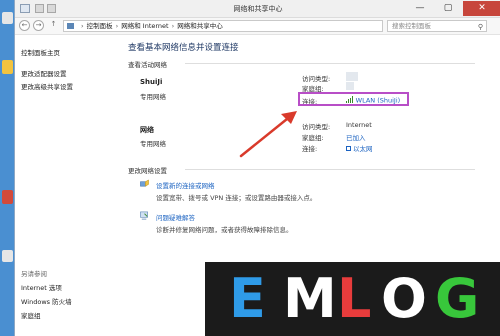  What do you see at coordinates (457, 298) in the screenshot?
I see `watermark-letter-g: G` at bounding box center [457, 298].